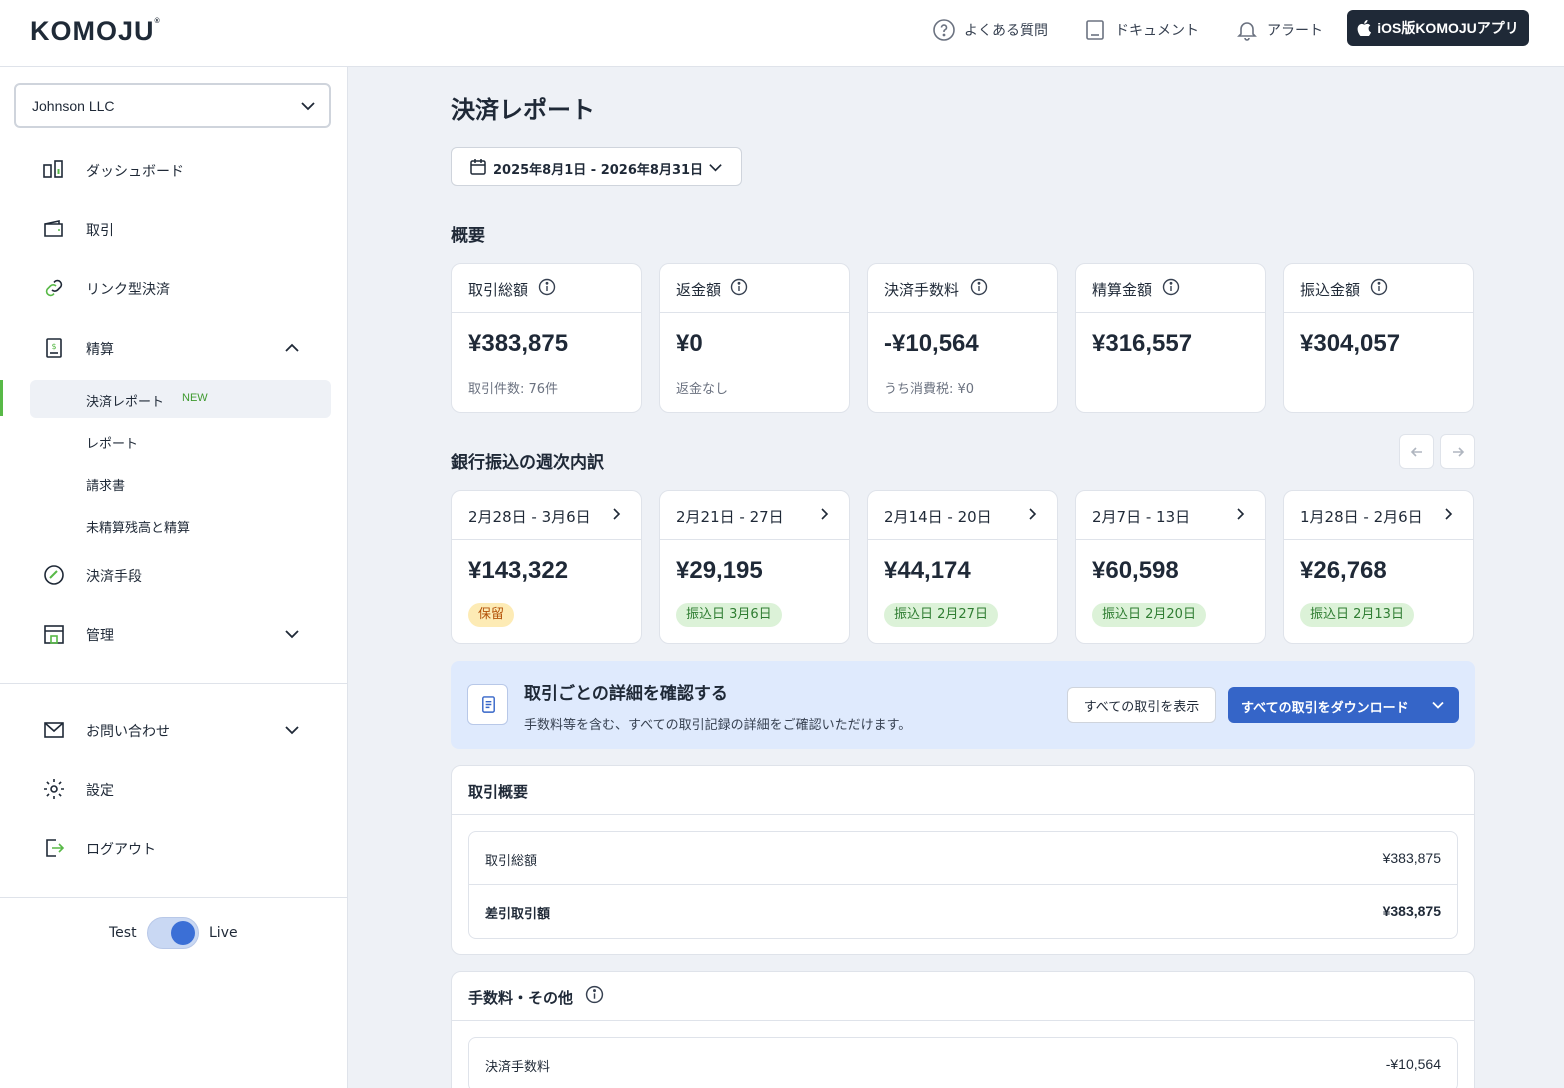 The image size is (1564, 1088). I want to click on faq-link: よくある質問, so click(990, 30).